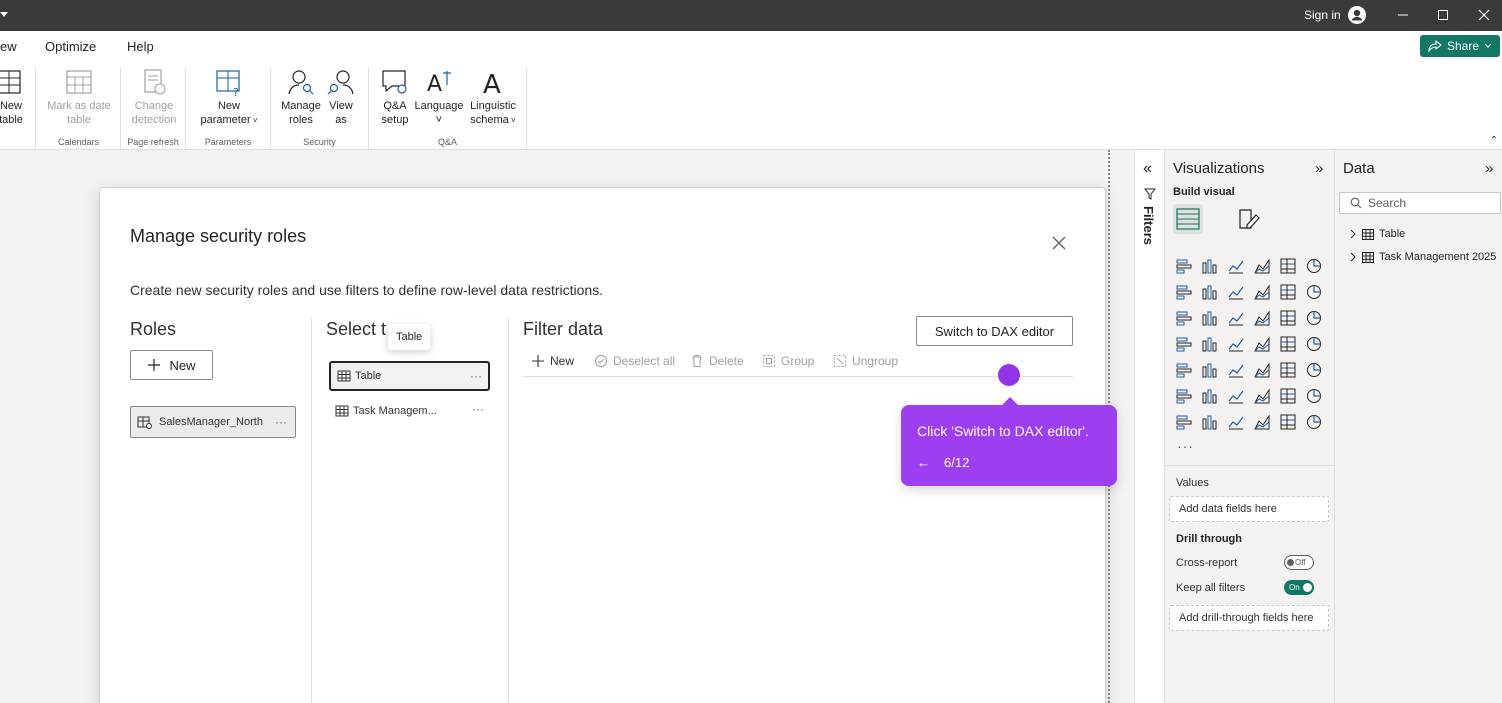 The height and width of the screenshot is (703, 1502). Describe the element at coordinates (1262, 370) in the screenshot. I see `table-visual-icon` at that location.